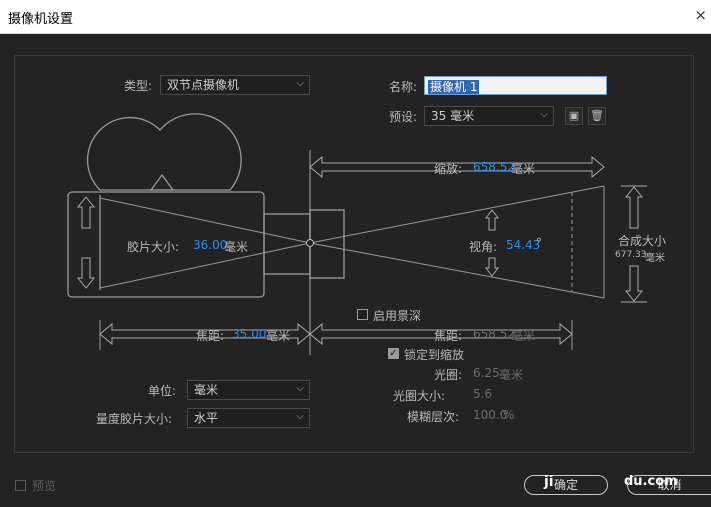  Describe the element at coordinates (483, 247) in the screenshot. I see `view-angle-label: 视角:` at that location.